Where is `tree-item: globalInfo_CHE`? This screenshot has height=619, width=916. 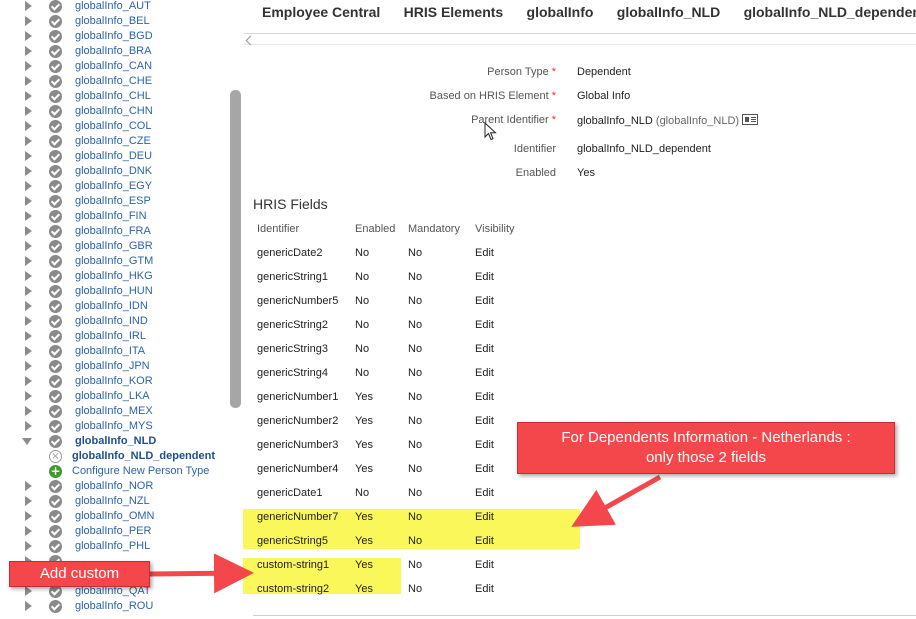 tree-item: globalInfo_CHE is located at coordinates (120, 81).